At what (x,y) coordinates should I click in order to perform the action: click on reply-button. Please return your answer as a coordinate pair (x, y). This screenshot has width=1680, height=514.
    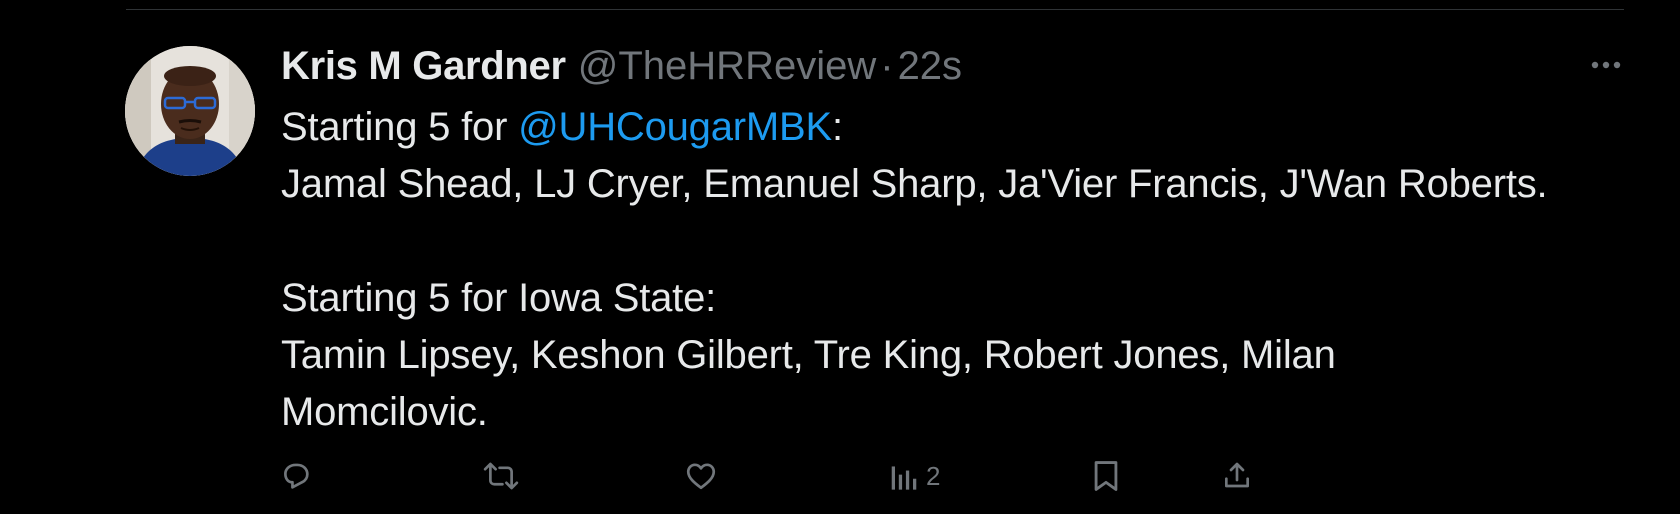
    Looking at the image, I should click on (296, 476).